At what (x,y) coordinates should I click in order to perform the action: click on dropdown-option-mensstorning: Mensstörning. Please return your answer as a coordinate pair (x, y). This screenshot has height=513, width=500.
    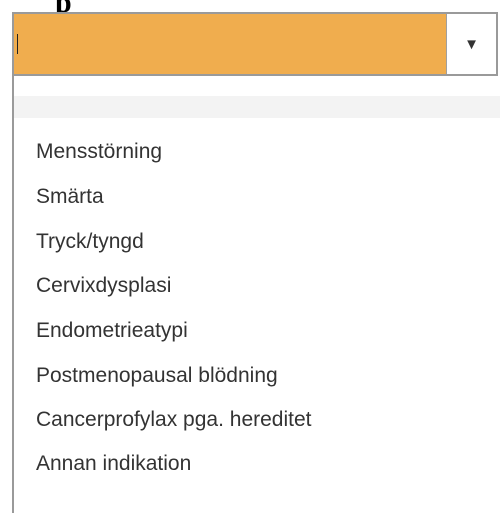
    Looking at the image, I should click on (99, 152).